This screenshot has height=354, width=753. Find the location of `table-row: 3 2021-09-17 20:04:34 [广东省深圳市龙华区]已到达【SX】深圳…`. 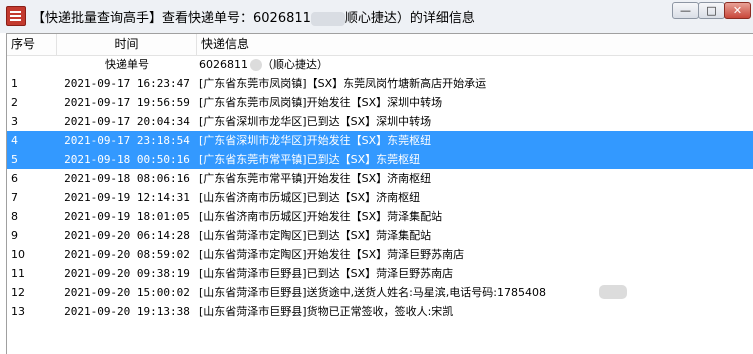

table-row: 3 2021-09-17 20:04:34 [广东省深圳市龙华区]已到达【SX】深圳… is located at coordinates (380, 121).